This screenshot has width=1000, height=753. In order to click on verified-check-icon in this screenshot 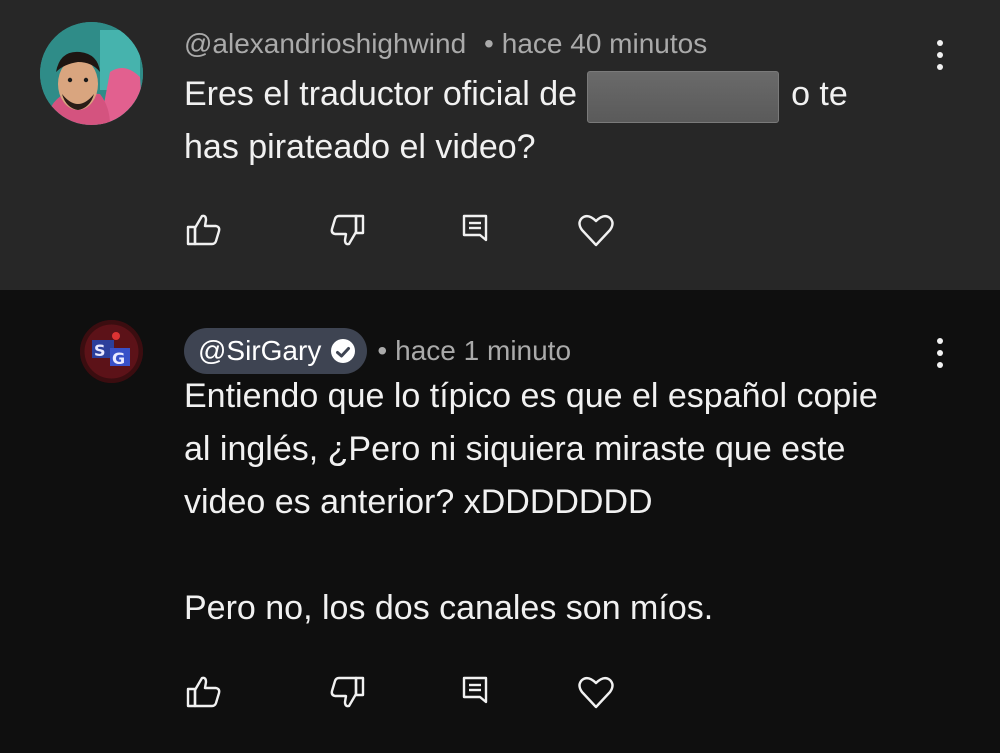, I will do `click(343, 351)`.